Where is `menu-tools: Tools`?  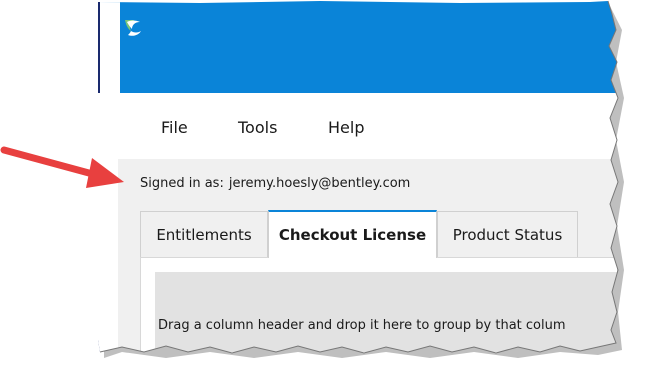
menu-tools: Tools is located at coordinates (257, 127).